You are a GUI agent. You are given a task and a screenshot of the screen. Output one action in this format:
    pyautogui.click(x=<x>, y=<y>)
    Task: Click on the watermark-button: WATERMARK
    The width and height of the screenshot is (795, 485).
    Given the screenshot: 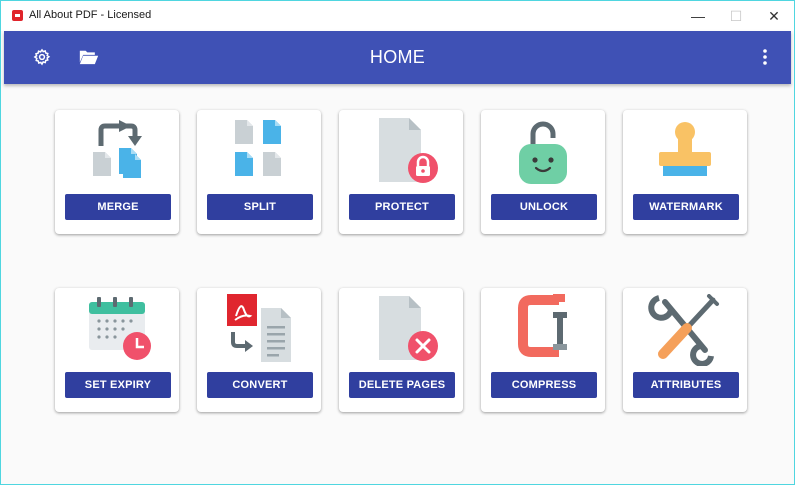 What is the action you would take?
    pyautogui.click(x=686, y=207)
    